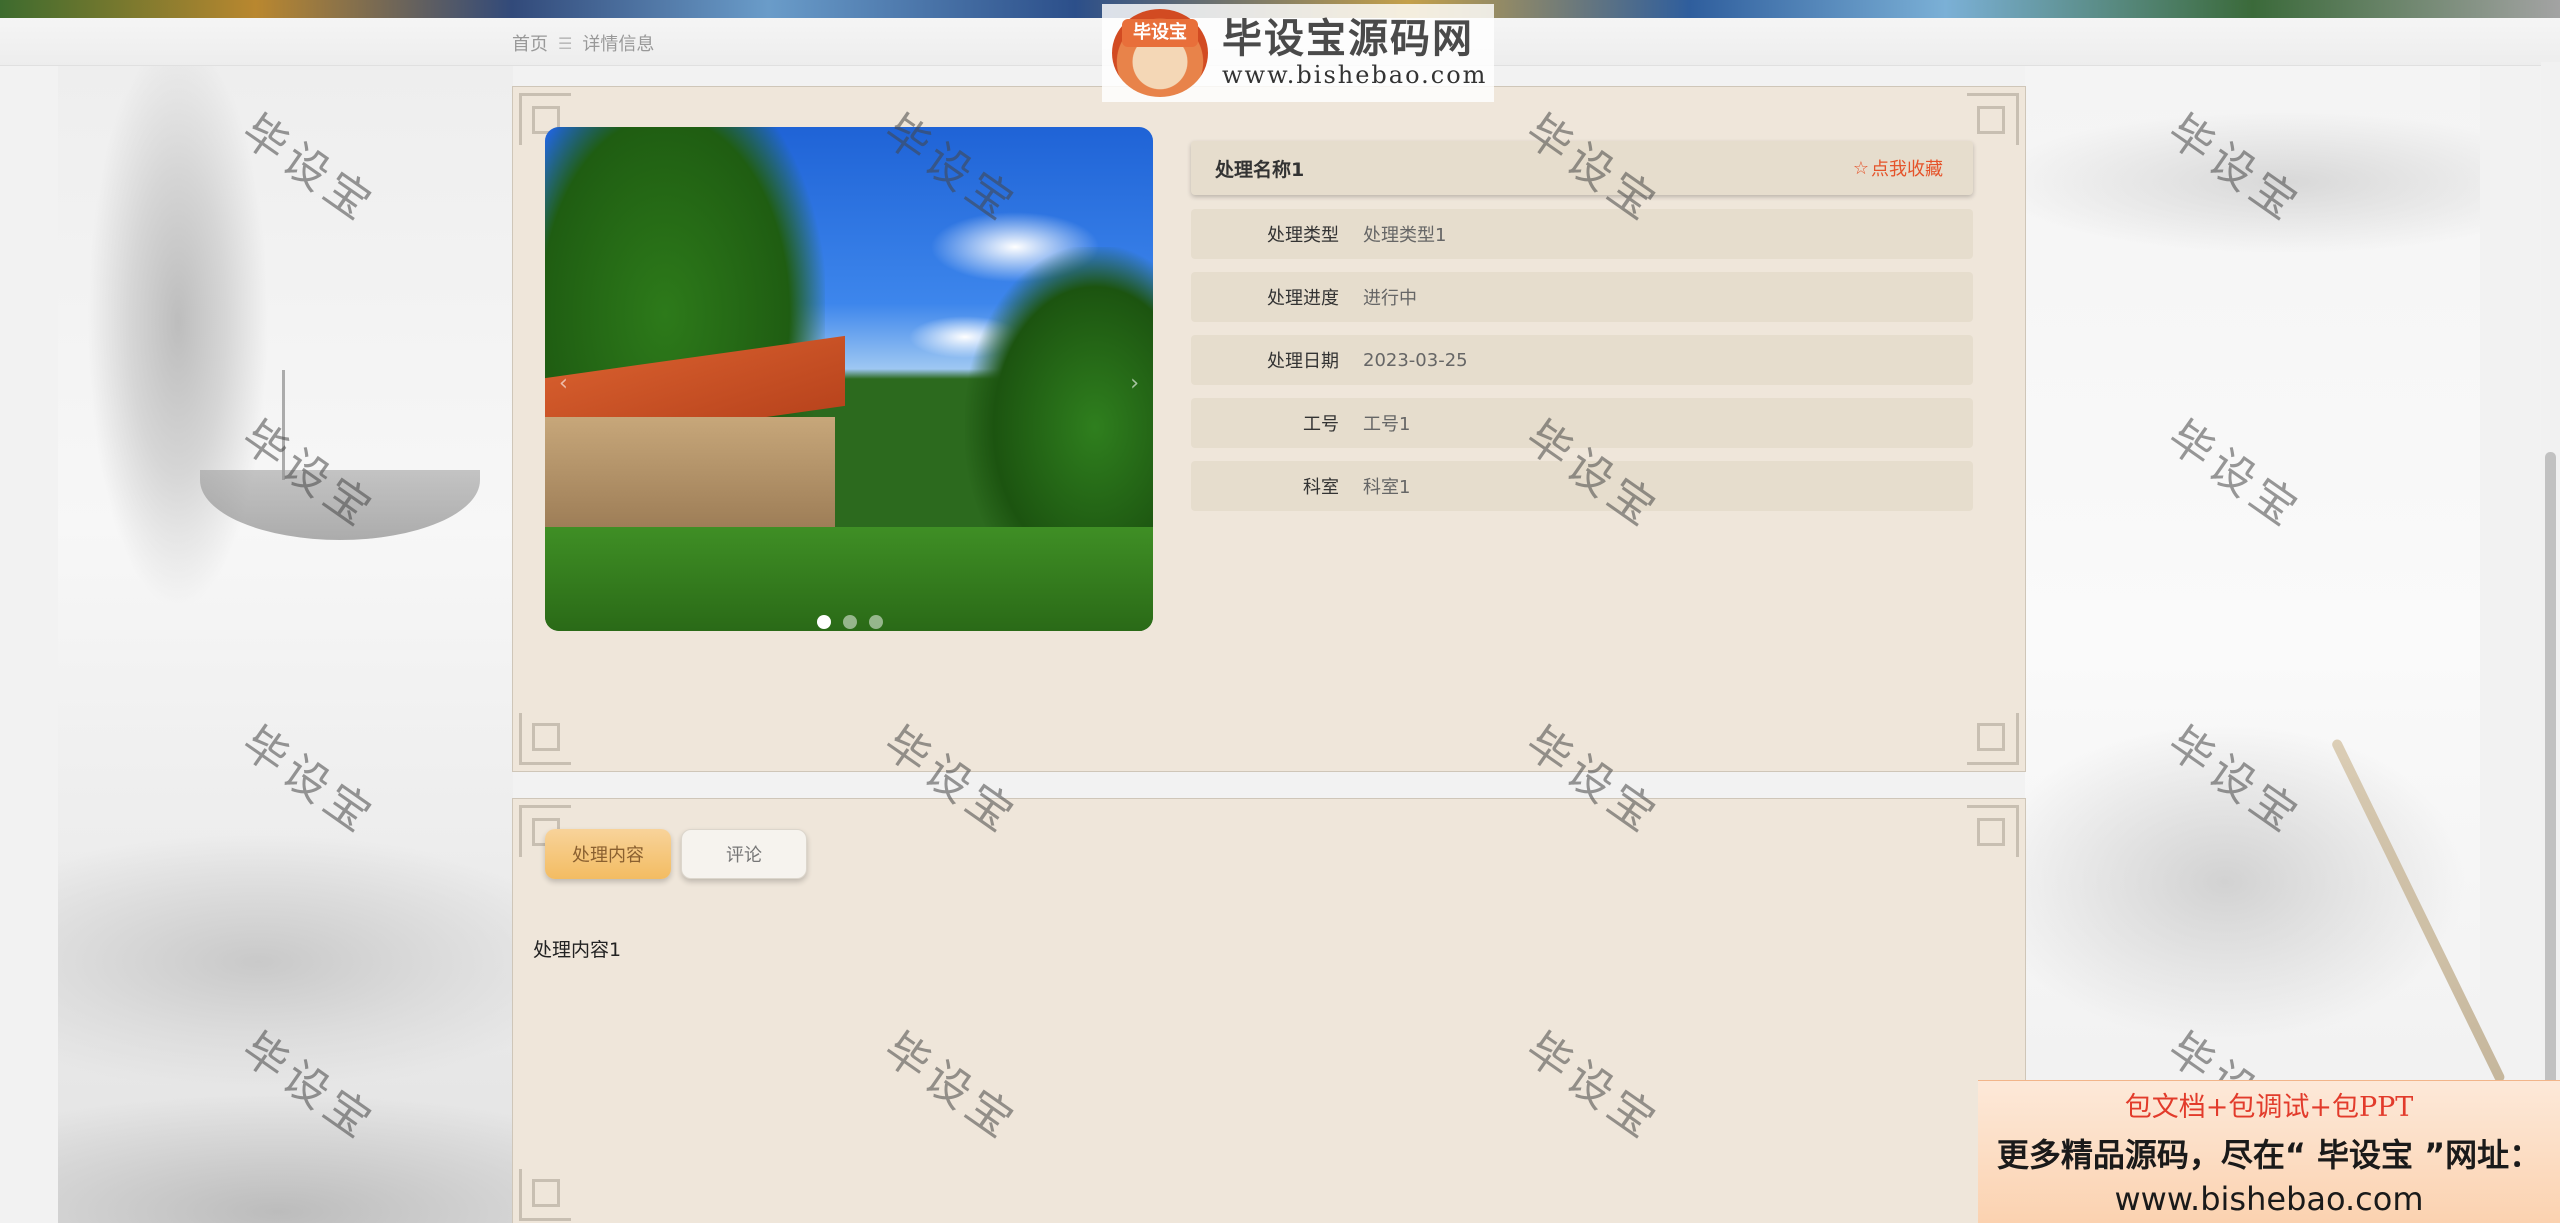 This screenshot has width=2560, height=1223. Describe the element at coordinates (608, 854) in the screenshot. I see `tab-content: 处理内容` at that location.